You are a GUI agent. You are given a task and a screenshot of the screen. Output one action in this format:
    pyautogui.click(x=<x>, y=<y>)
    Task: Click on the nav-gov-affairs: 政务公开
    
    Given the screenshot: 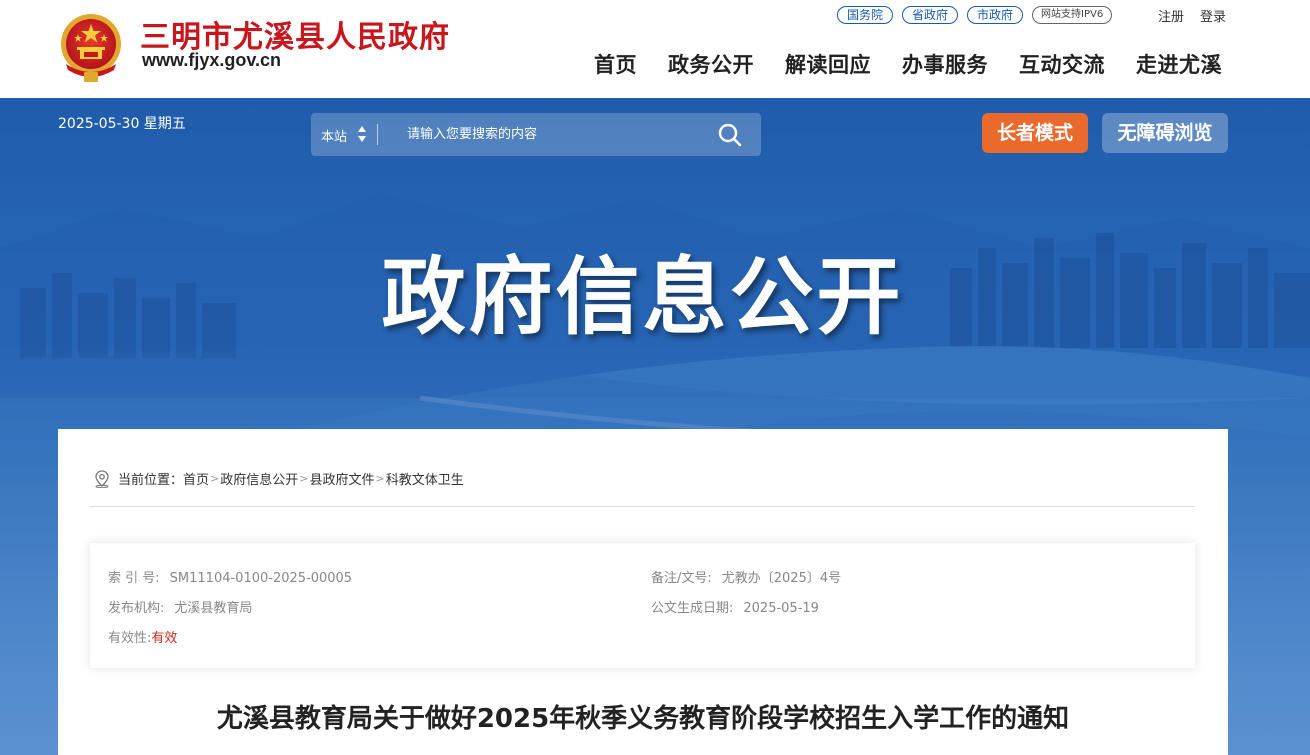 What is the action you would take?
    pyautogui.click(x=711, y=64)
    